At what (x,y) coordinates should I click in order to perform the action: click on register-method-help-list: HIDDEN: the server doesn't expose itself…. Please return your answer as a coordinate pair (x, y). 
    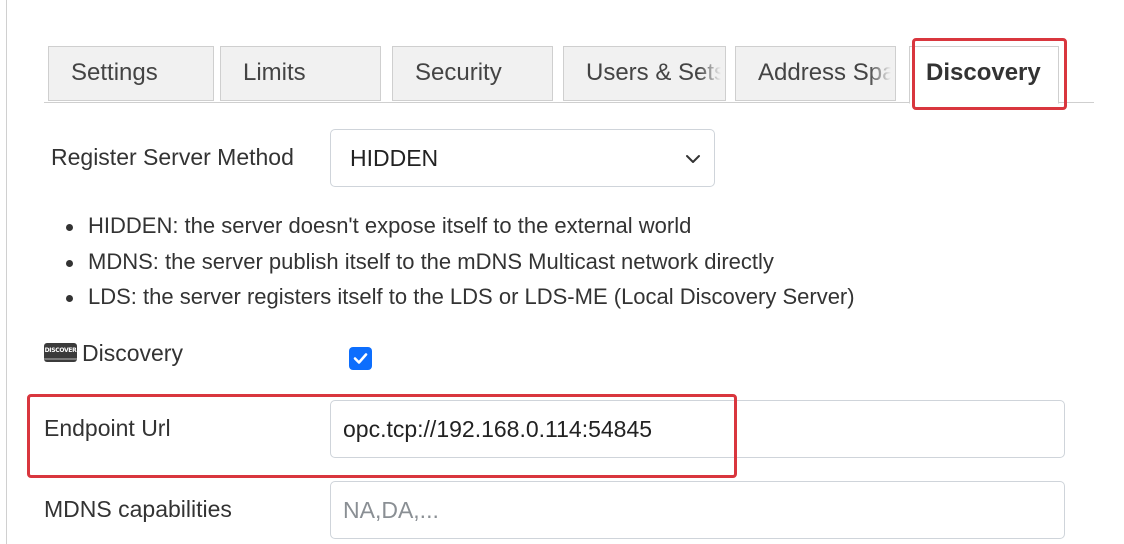
    Looking at the image, I should click on (459, 263).